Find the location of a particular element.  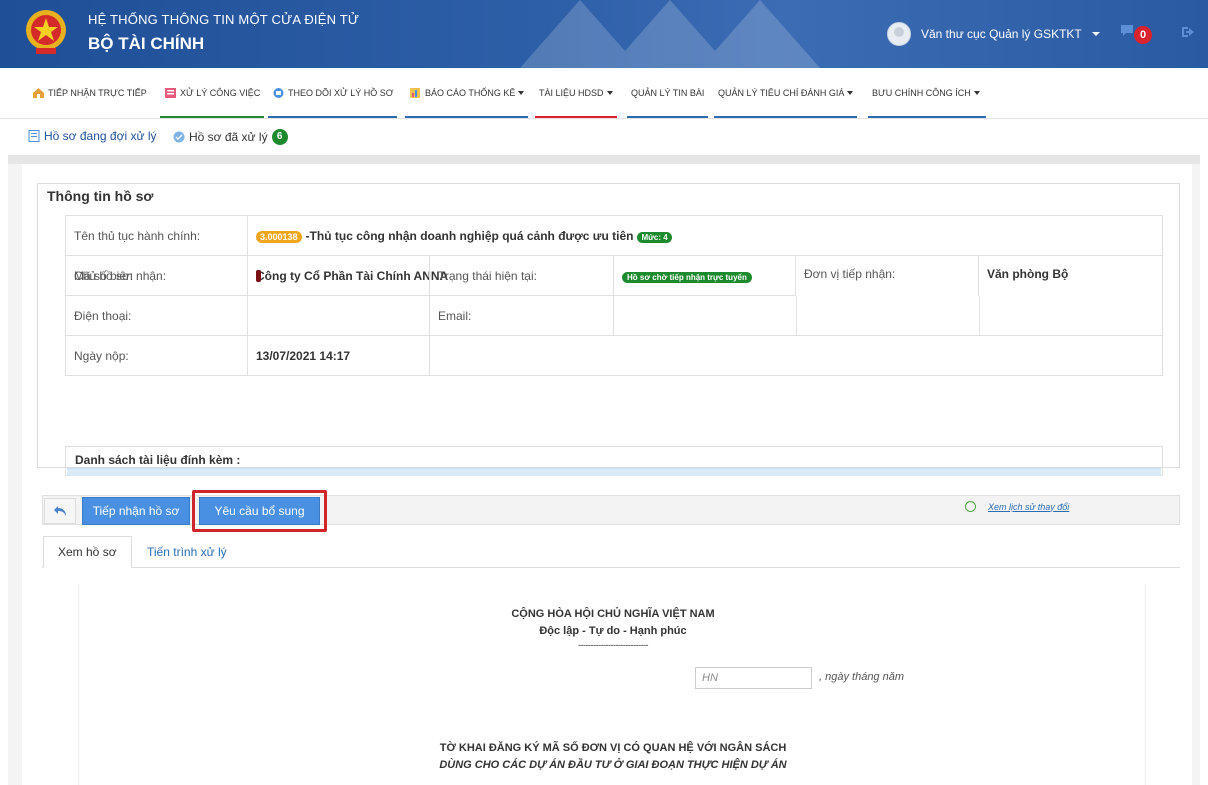

date-label: Ngày nộp: is located at coordinates (156, 355).